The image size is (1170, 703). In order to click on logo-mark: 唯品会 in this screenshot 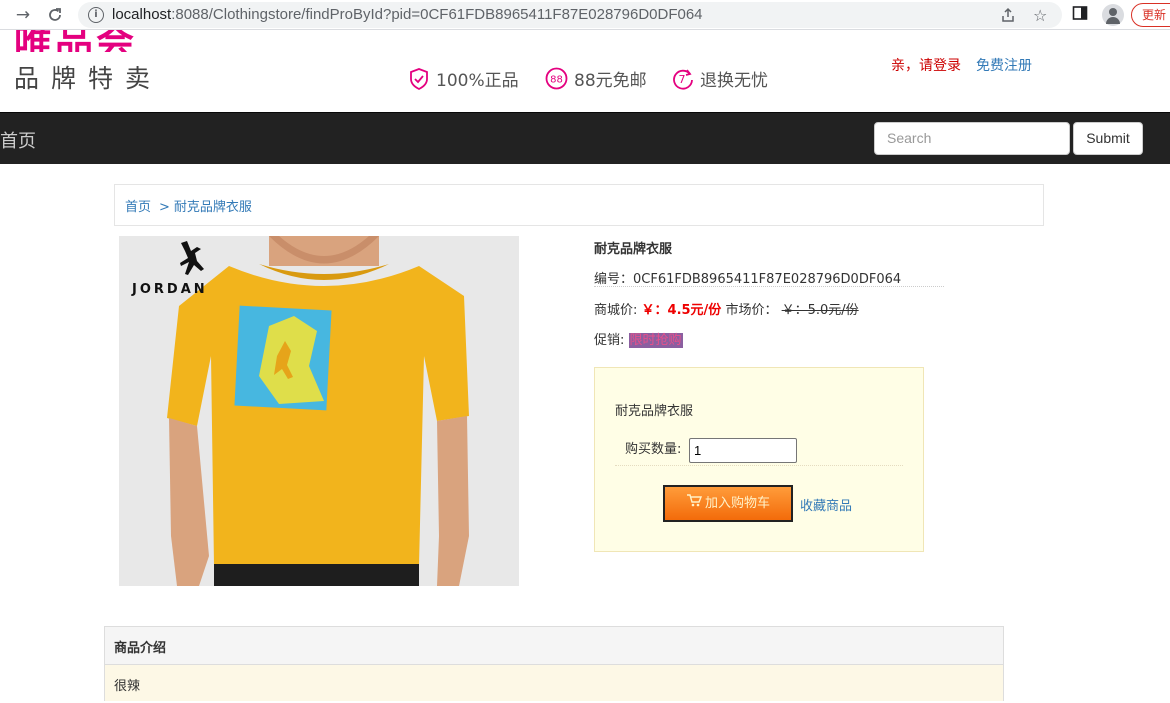, I will do `click(99, 41)`.